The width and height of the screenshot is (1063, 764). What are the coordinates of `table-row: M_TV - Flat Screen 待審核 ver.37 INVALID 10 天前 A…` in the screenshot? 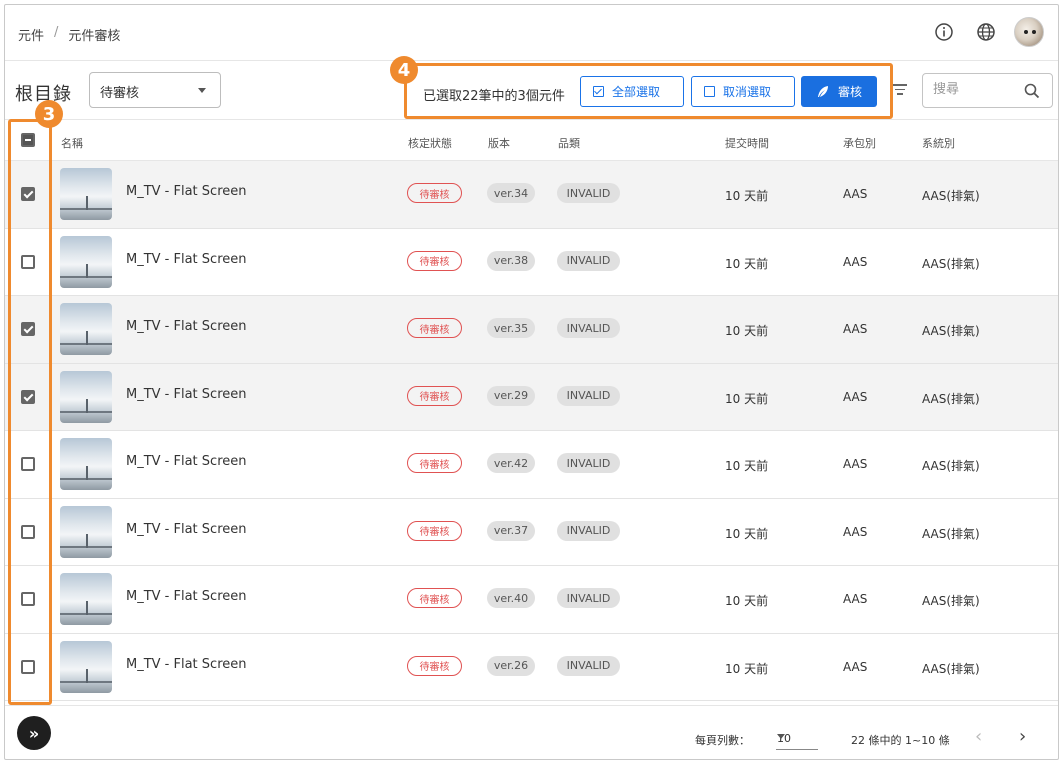 It's located at (531, 532).